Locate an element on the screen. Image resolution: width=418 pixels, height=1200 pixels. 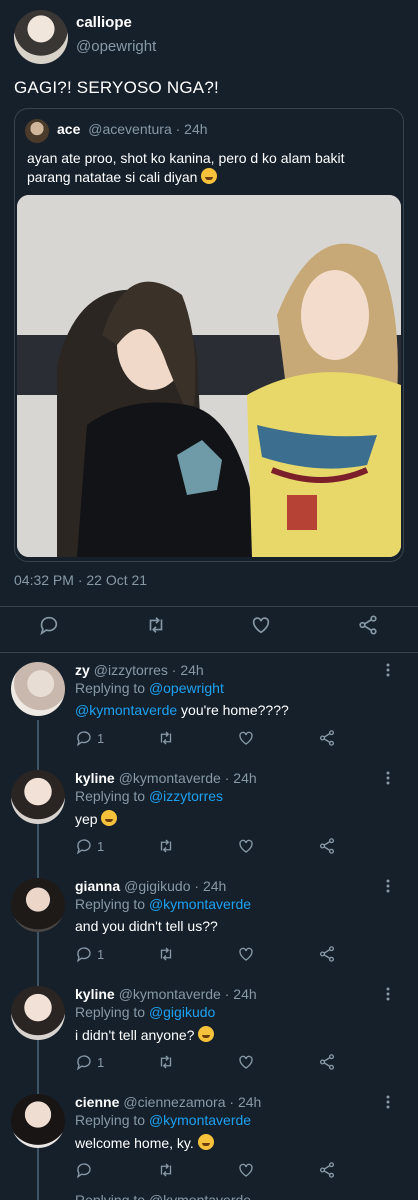
reply-text-content: welcome home, ky. is located at coordinates (134, 1143).